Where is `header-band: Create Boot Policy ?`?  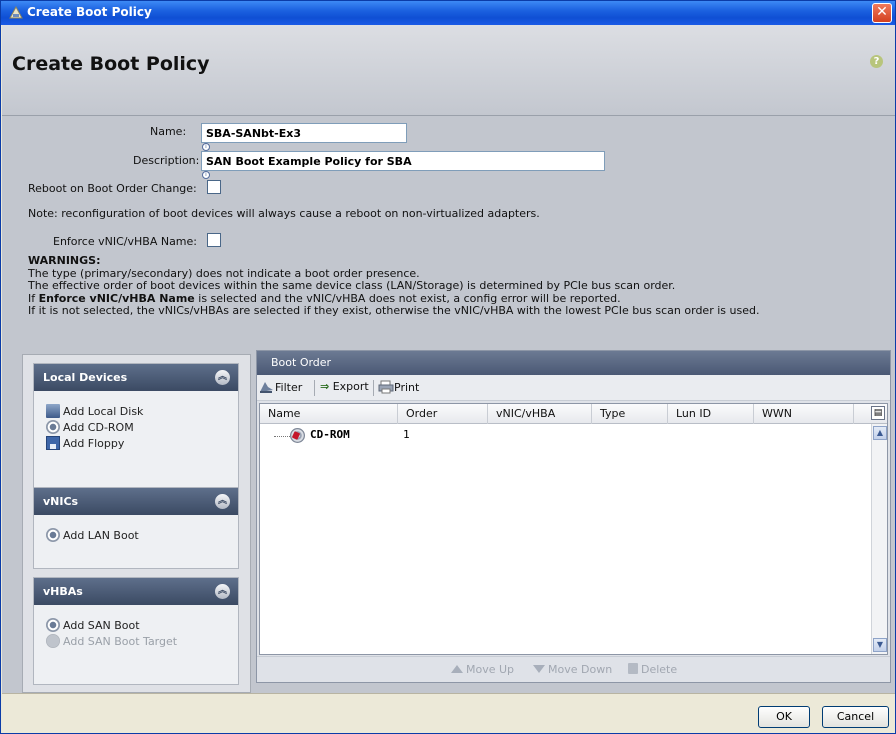
header-band: Create Boot Policy ? is located at coordinates (448, 70).